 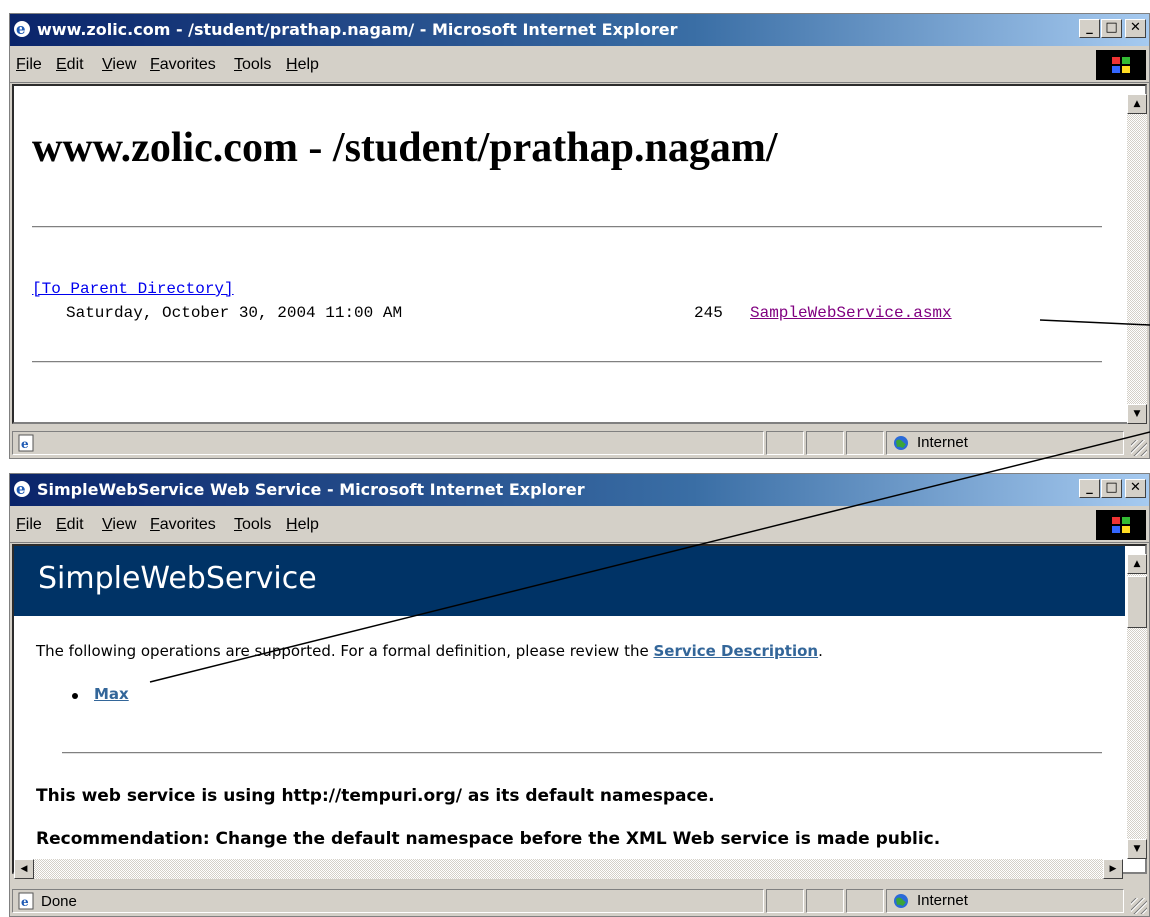 What do you see at coordinates (1137, 602) in the screenshot?
I see `scroll-thumb` at bounding box center [1137, 602].